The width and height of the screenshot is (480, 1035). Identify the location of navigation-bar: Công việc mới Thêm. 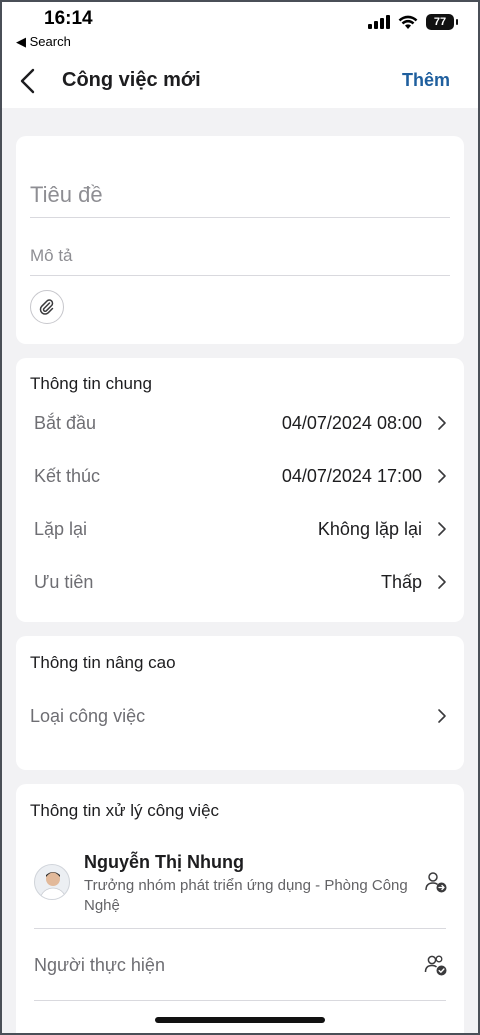
(240, 81).